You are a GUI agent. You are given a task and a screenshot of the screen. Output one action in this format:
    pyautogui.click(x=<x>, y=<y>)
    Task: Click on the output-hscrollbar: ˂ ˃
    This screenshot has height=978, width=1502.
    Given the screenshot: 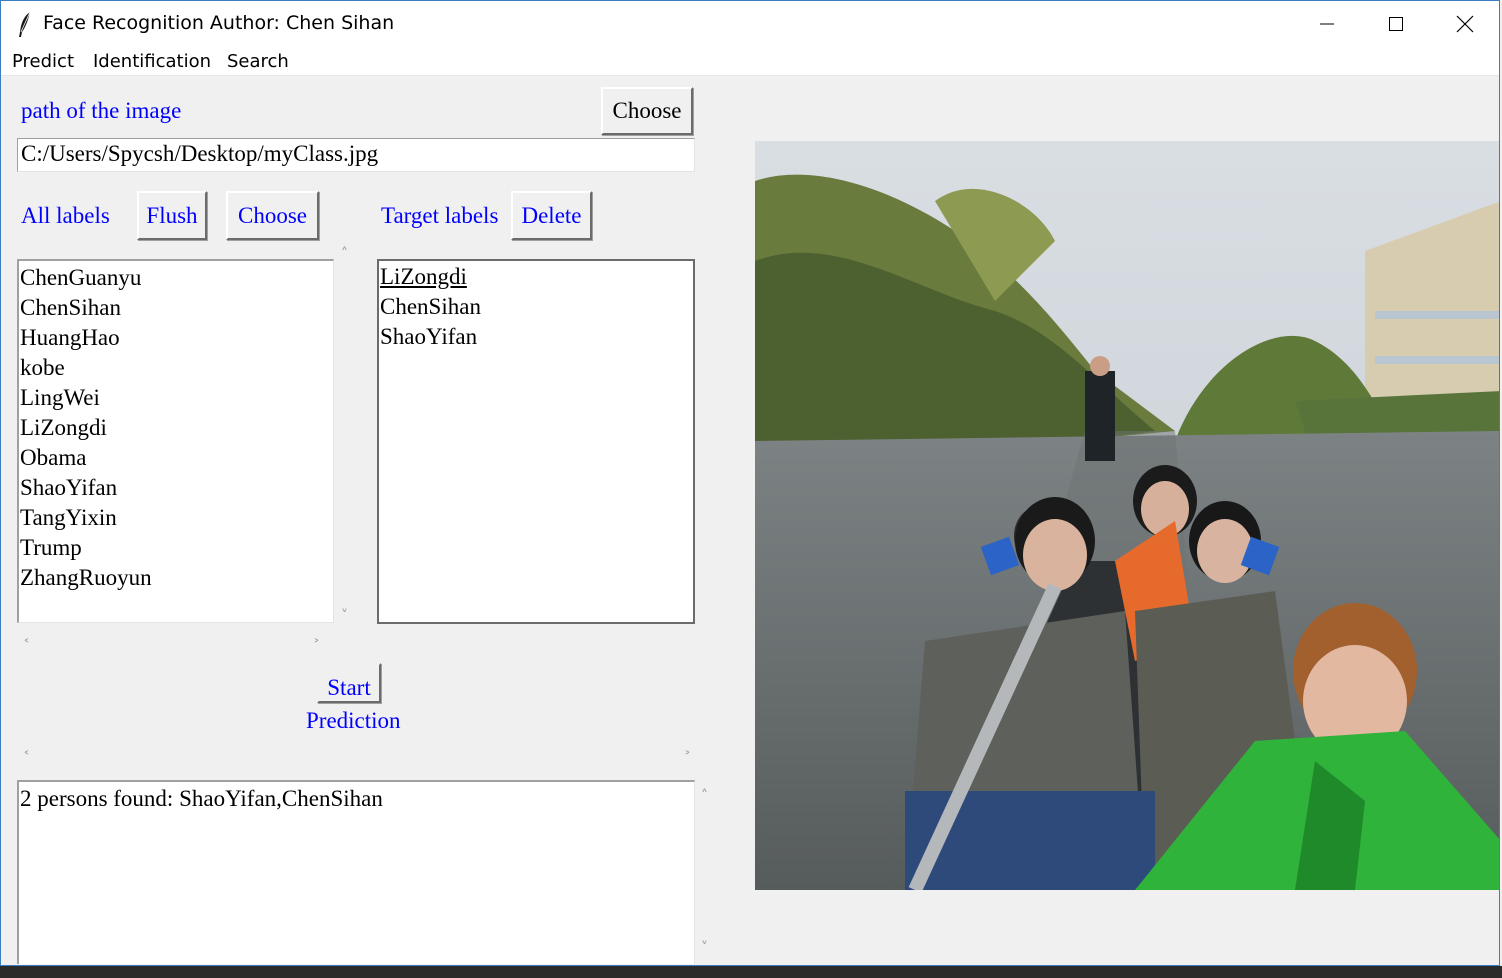 What is the action you would take?
    pyautogui.click(x=360, y=758)
    